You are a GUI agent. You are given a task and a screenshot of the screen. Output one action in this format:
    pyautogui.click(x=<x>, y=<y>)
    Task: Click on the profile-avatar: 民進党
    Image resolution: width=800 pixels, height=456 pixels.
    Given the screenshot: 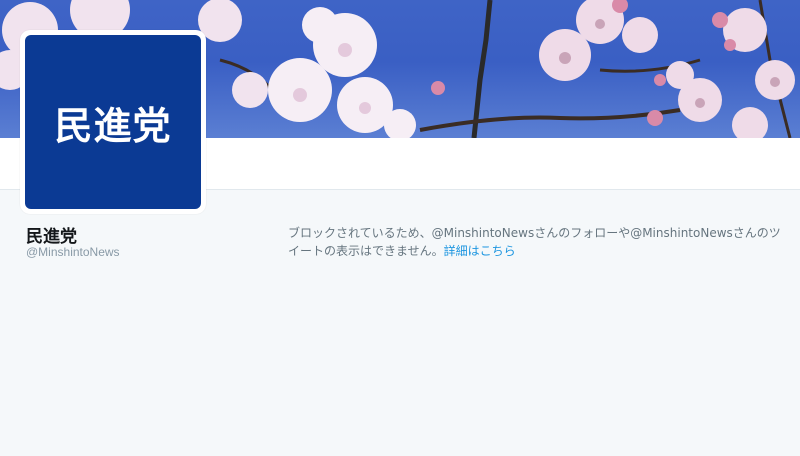 What is the action you would take?
    pyautogui.click(x=113, y=122)
    